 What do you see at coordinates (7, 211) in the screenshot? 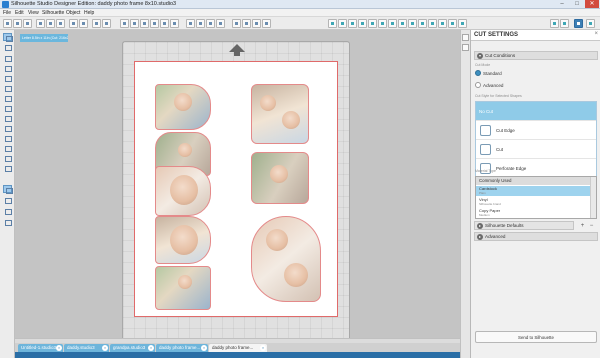
I see `shapes-library-icon` at bounding box center [7, 211].